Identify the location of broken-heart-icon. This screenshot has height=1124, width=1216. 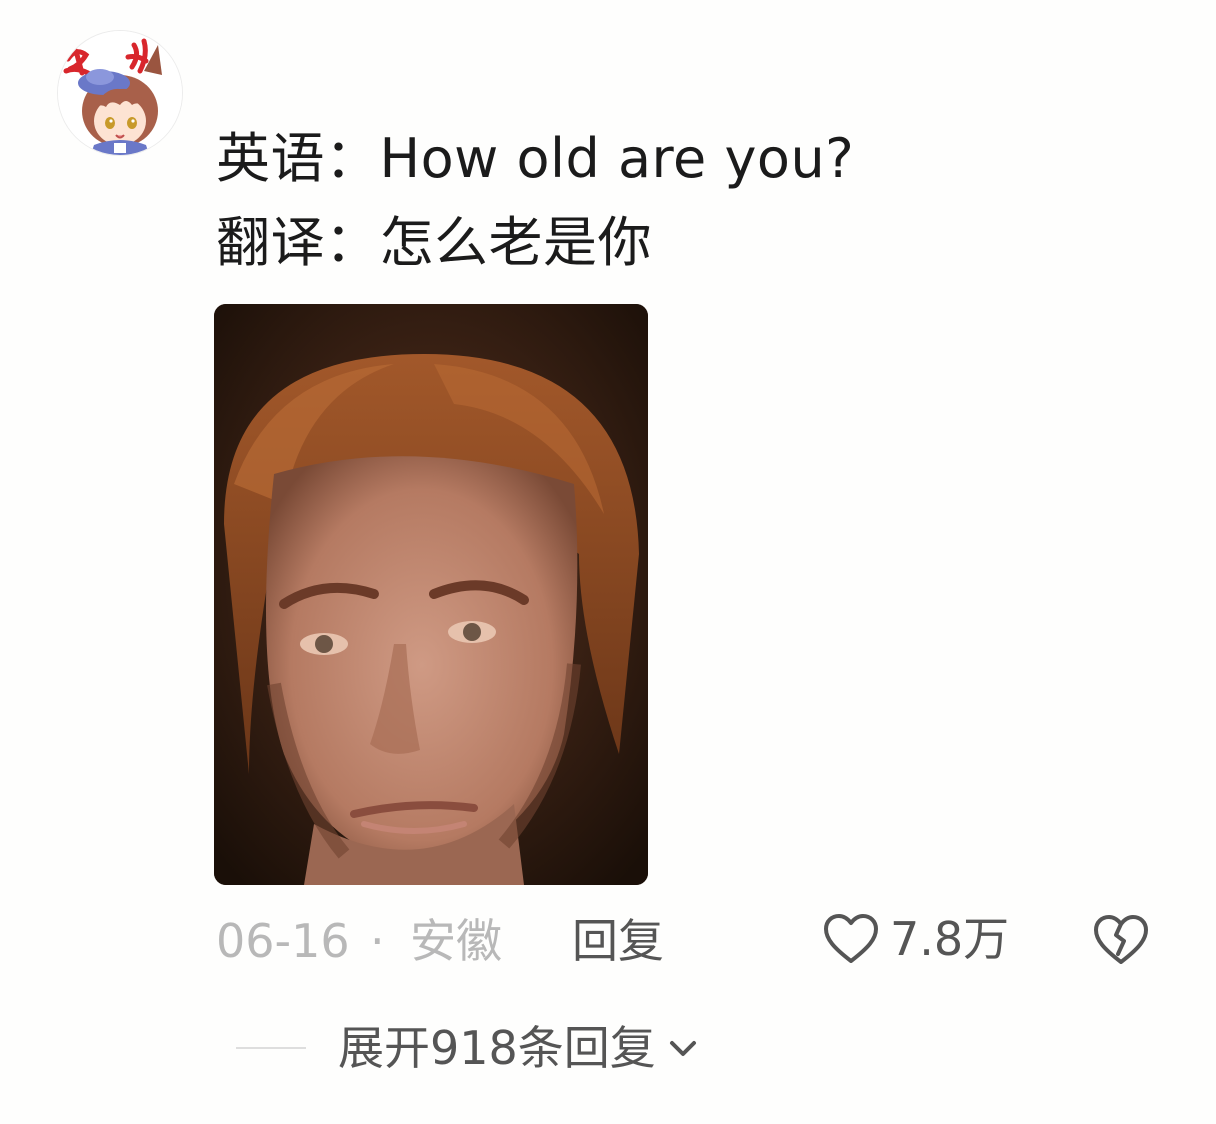
(1121, 939).